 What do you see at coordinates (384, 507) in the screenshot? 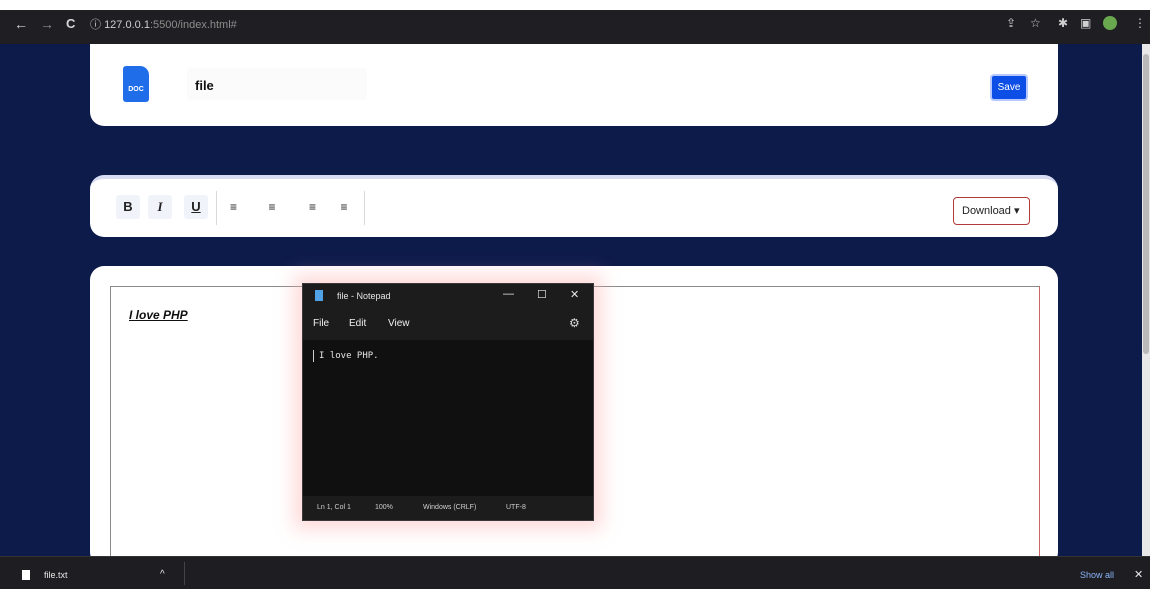
I see `status-zoom: 100%` at bounding box center [384, 507].